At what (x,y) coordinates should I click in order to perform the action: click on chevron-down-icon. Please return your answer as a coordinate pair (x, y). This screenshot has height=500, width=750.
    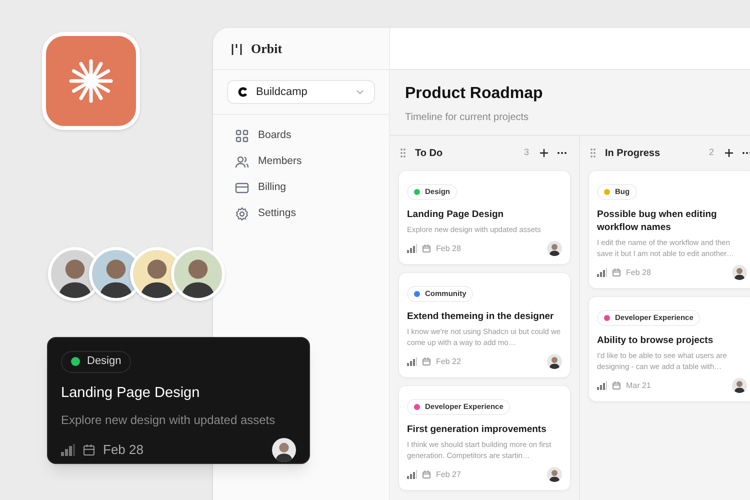
    Looking at the image, I should click on (360, 92).